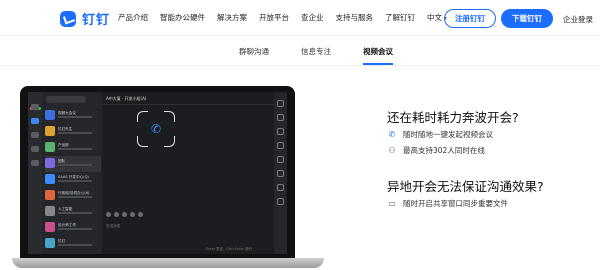 The width and height of the screenshot is (600, 270). I want to click on list-item: 钉钉先生, so click(73, 132).